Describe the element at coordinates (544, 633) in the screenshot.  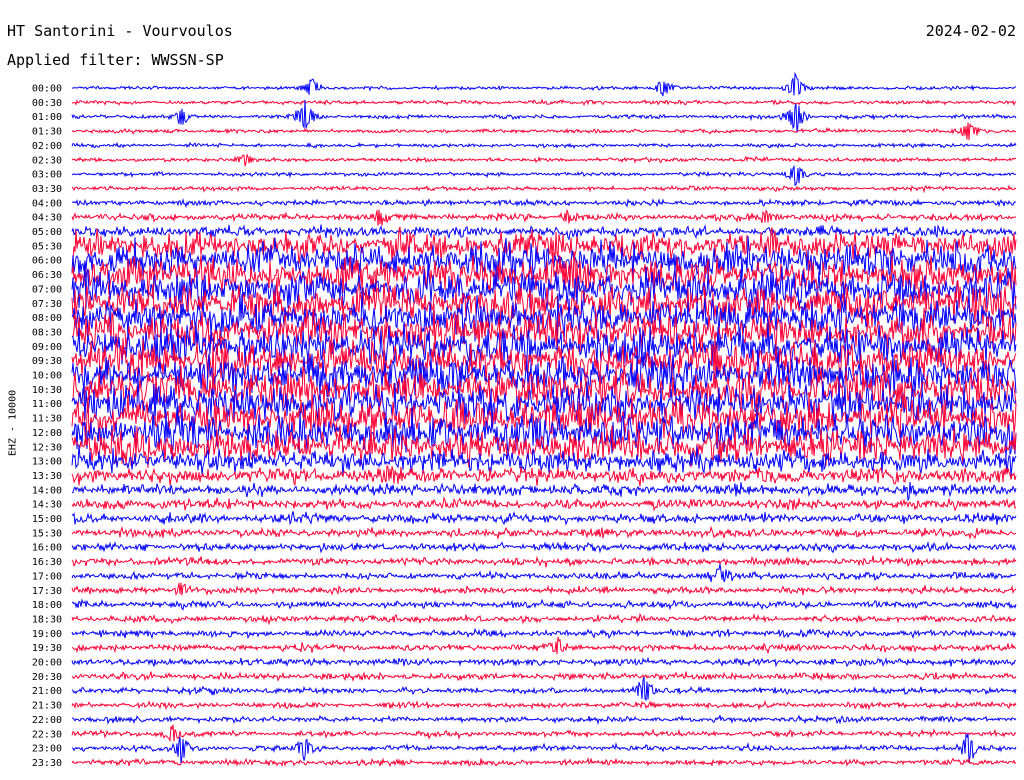
I see `seismic-trace-1900` at that location.